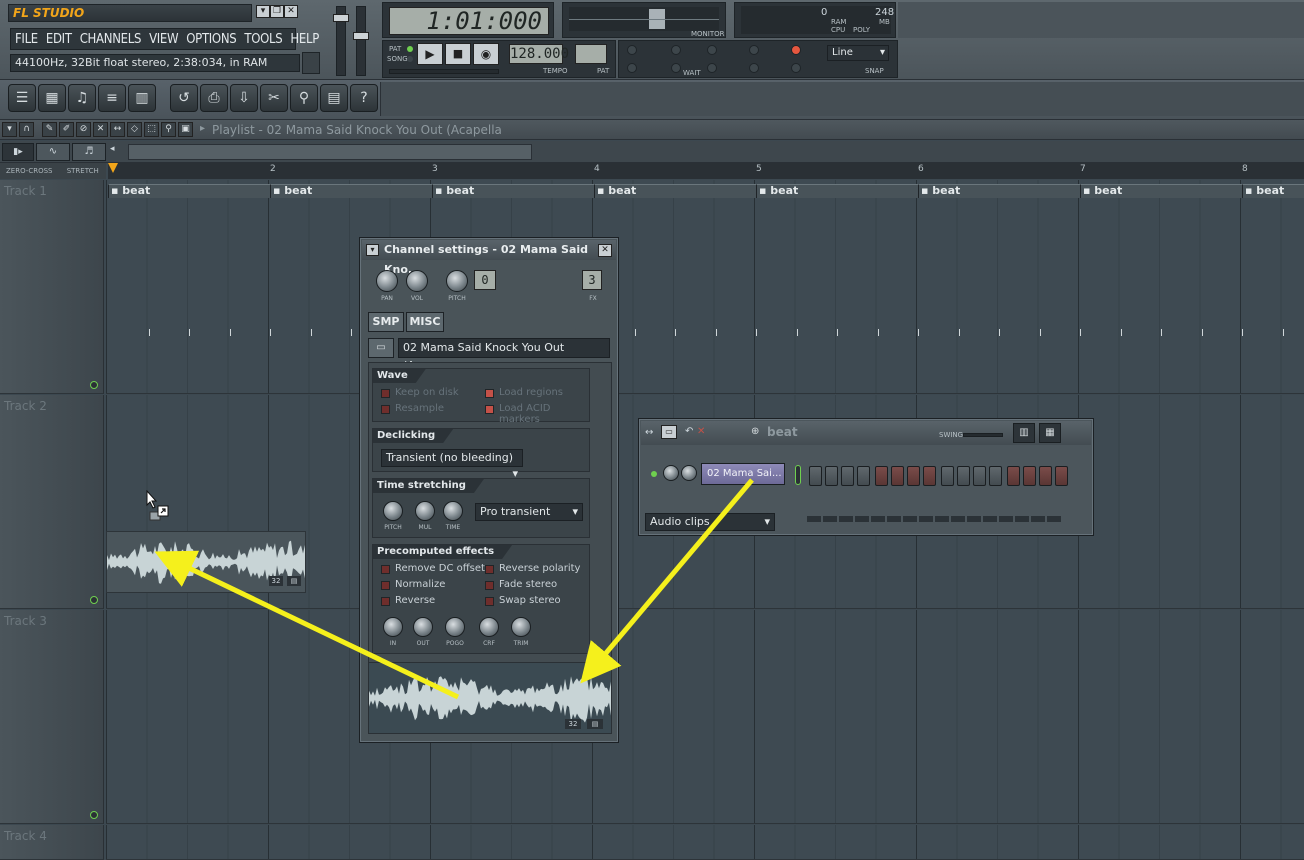 Image resolution: width=1304 pixels, height=860 pixels. I want to click on pogo-knob, so click(455, 627).